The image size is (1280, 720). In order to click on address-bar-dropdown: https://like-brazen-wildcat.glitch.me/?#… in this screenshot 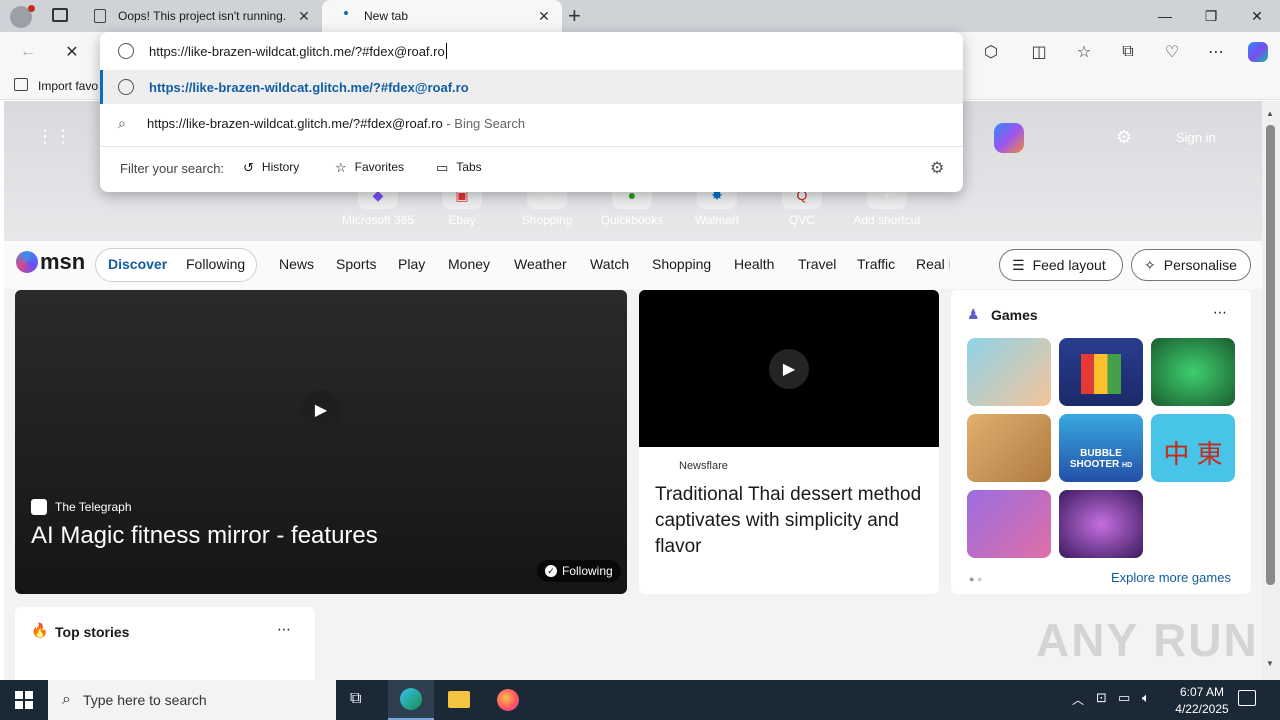, I will do `click(531, 112)`.